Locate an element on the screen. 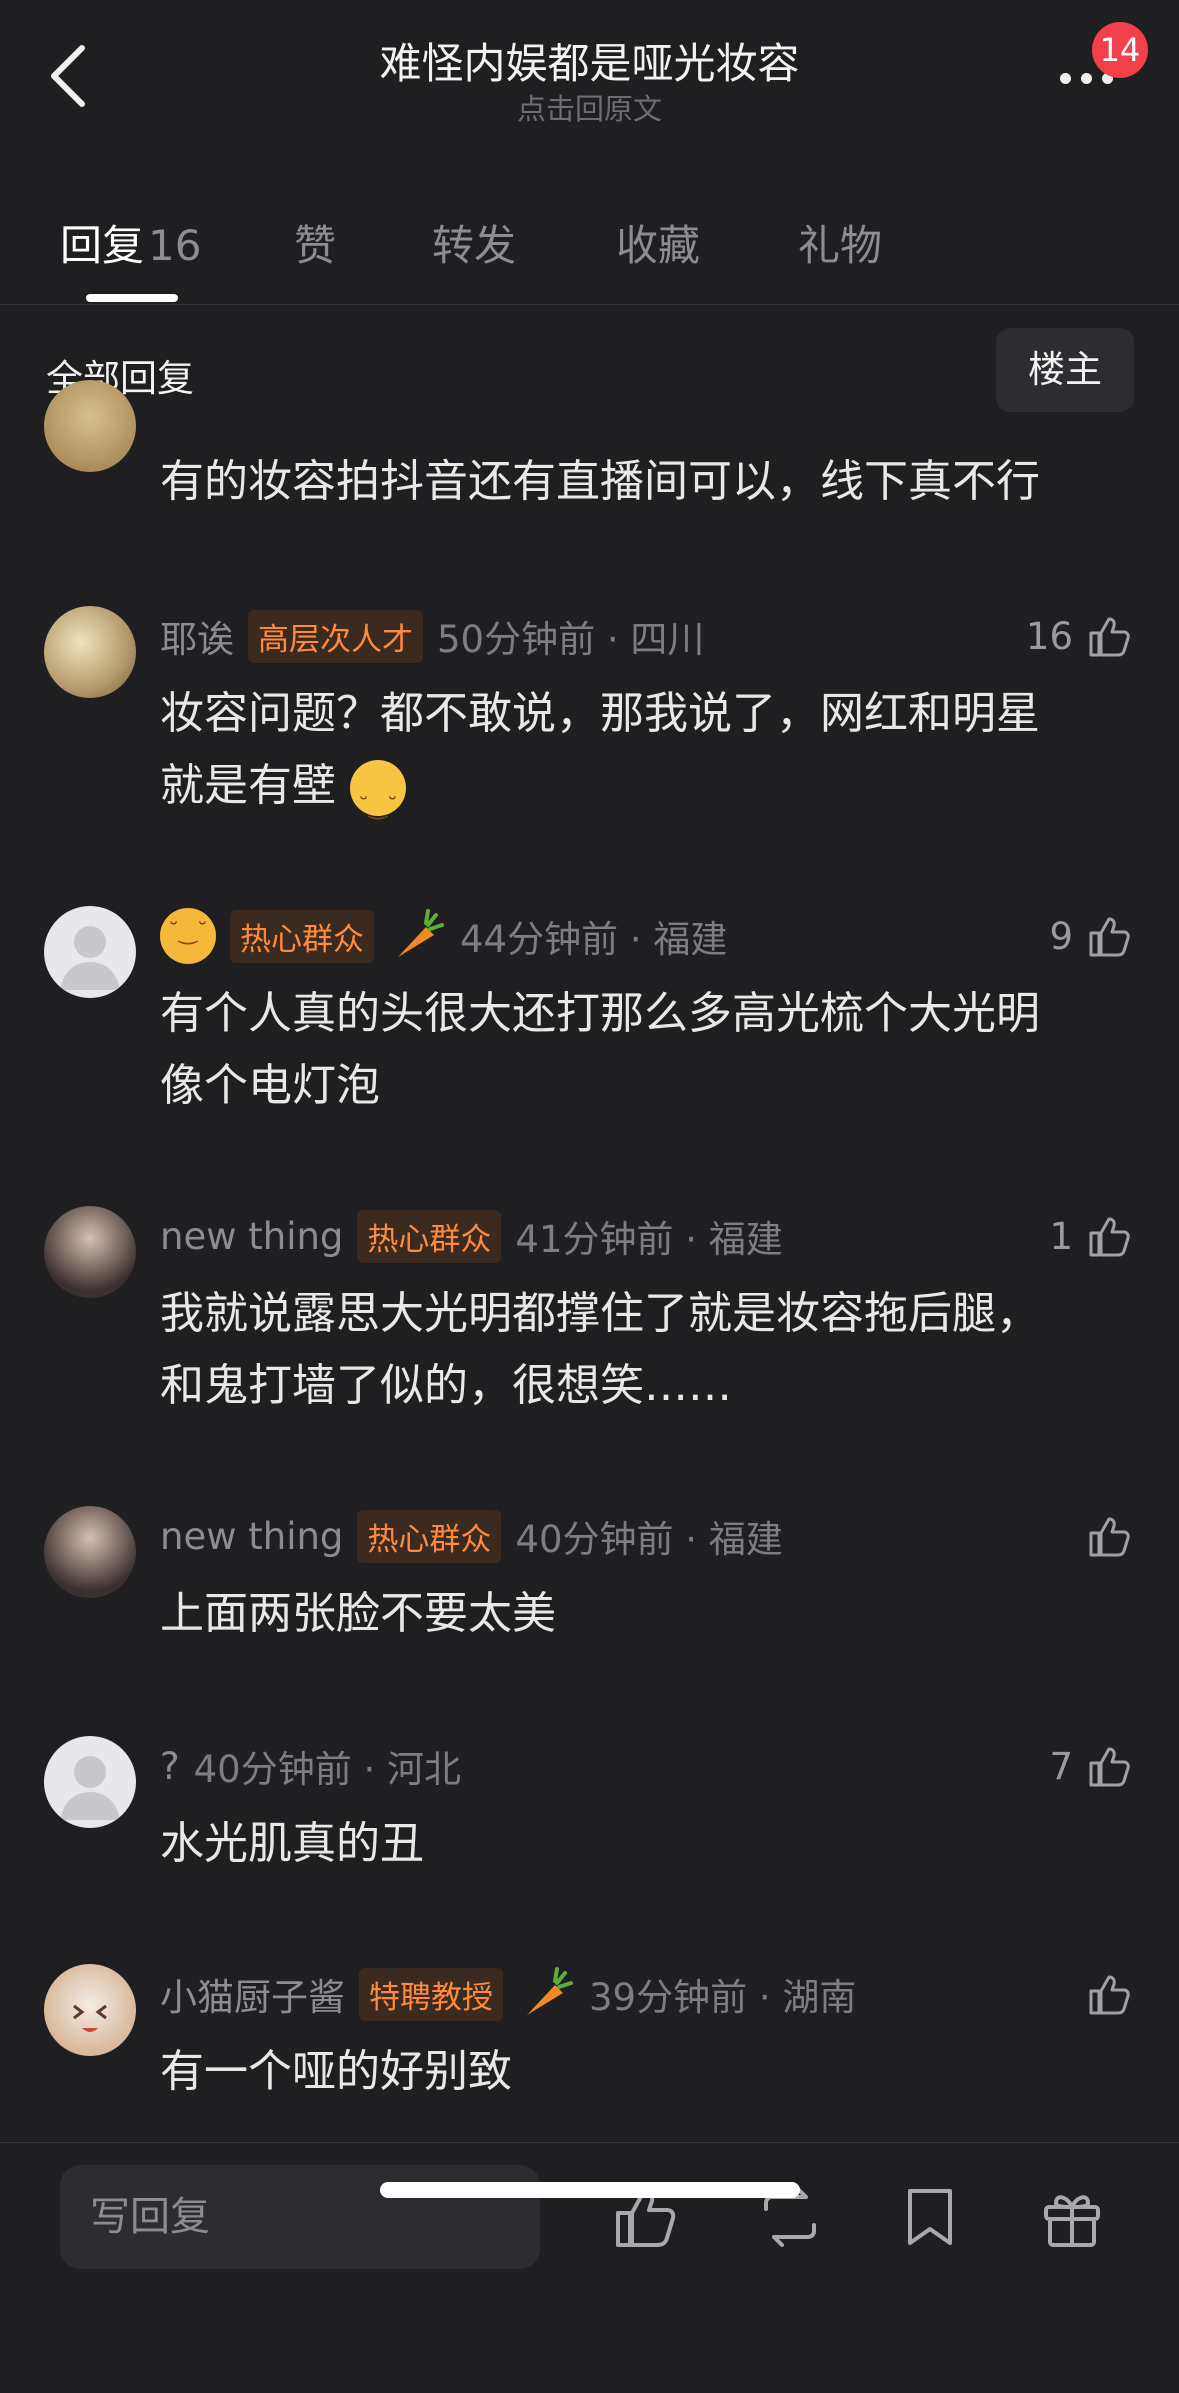 Image resolution: width=1179 pixels, height=2393 pixels. tab-gifts: 礼物 is located at coordinates (840, 242).